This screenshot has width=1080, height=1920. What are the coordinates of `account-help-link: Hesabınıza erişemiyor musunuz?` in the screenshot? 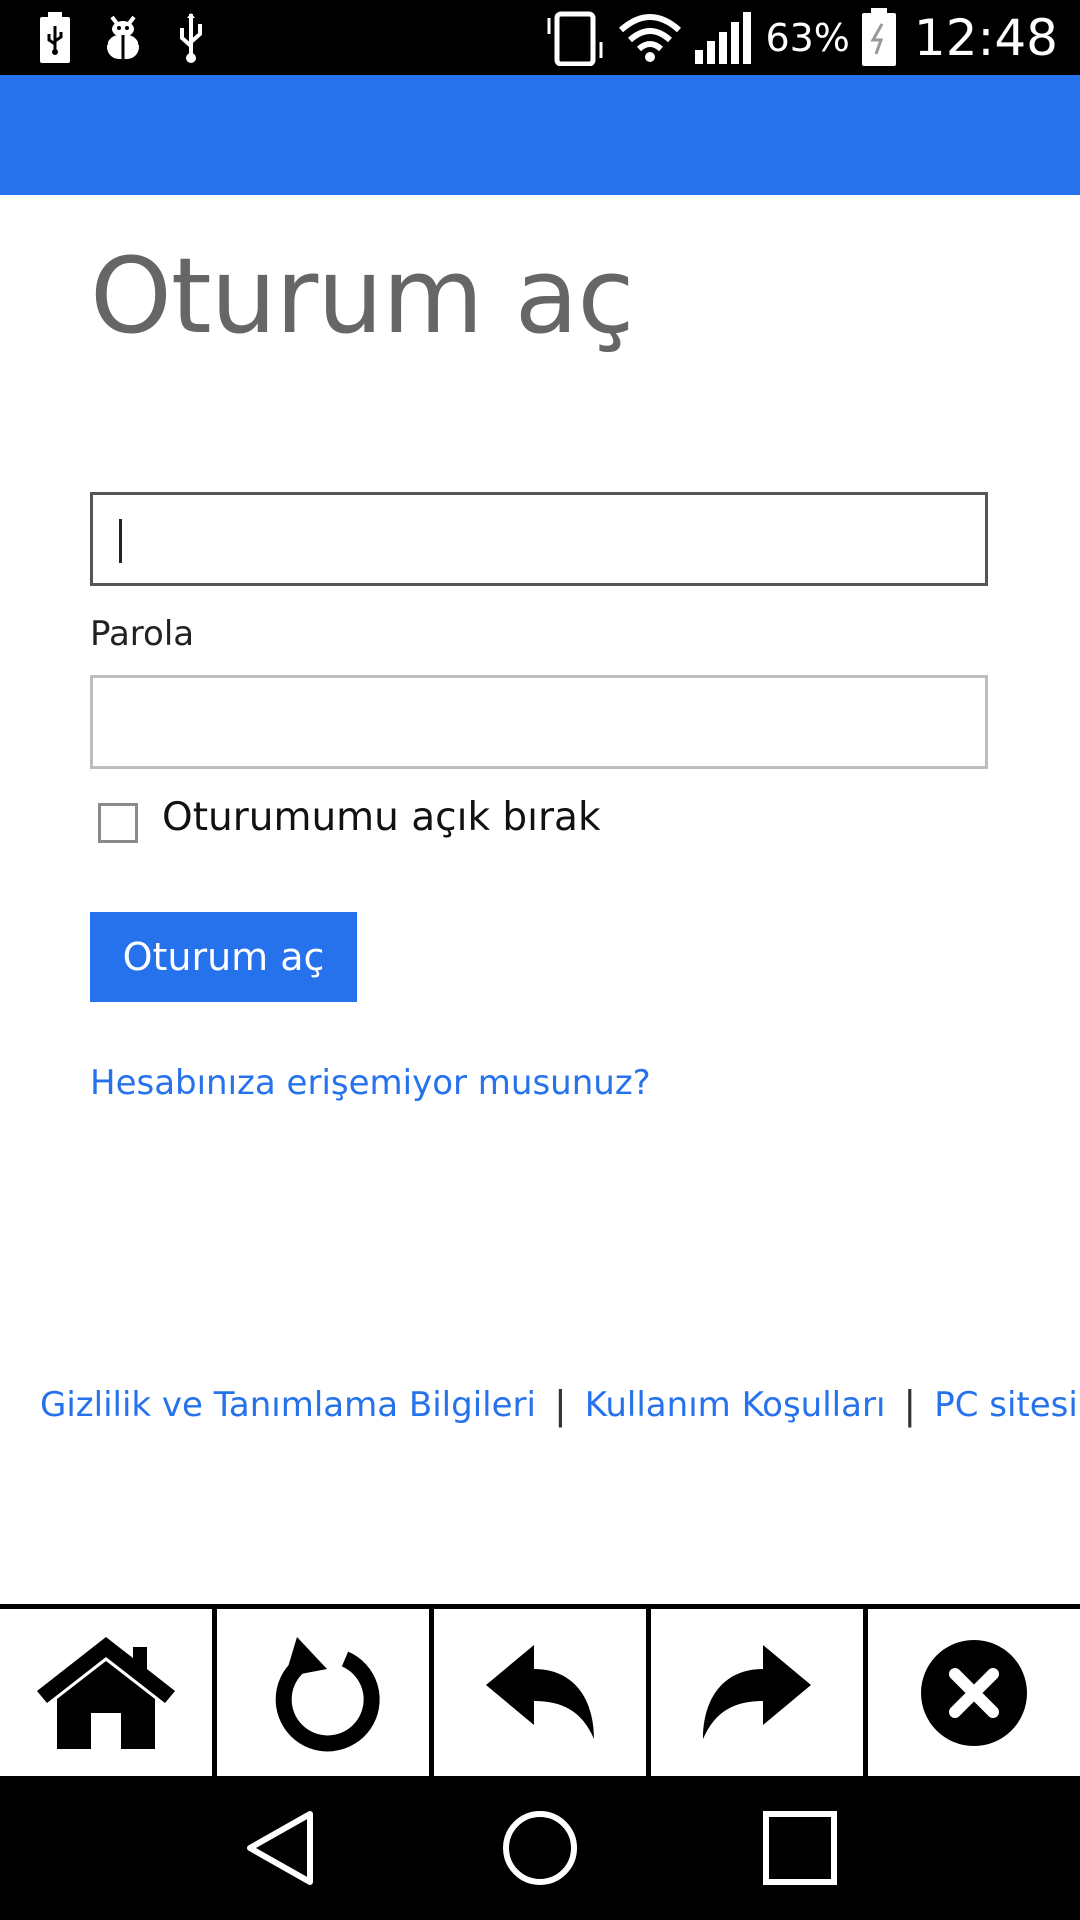 It's located at (370, 1083).